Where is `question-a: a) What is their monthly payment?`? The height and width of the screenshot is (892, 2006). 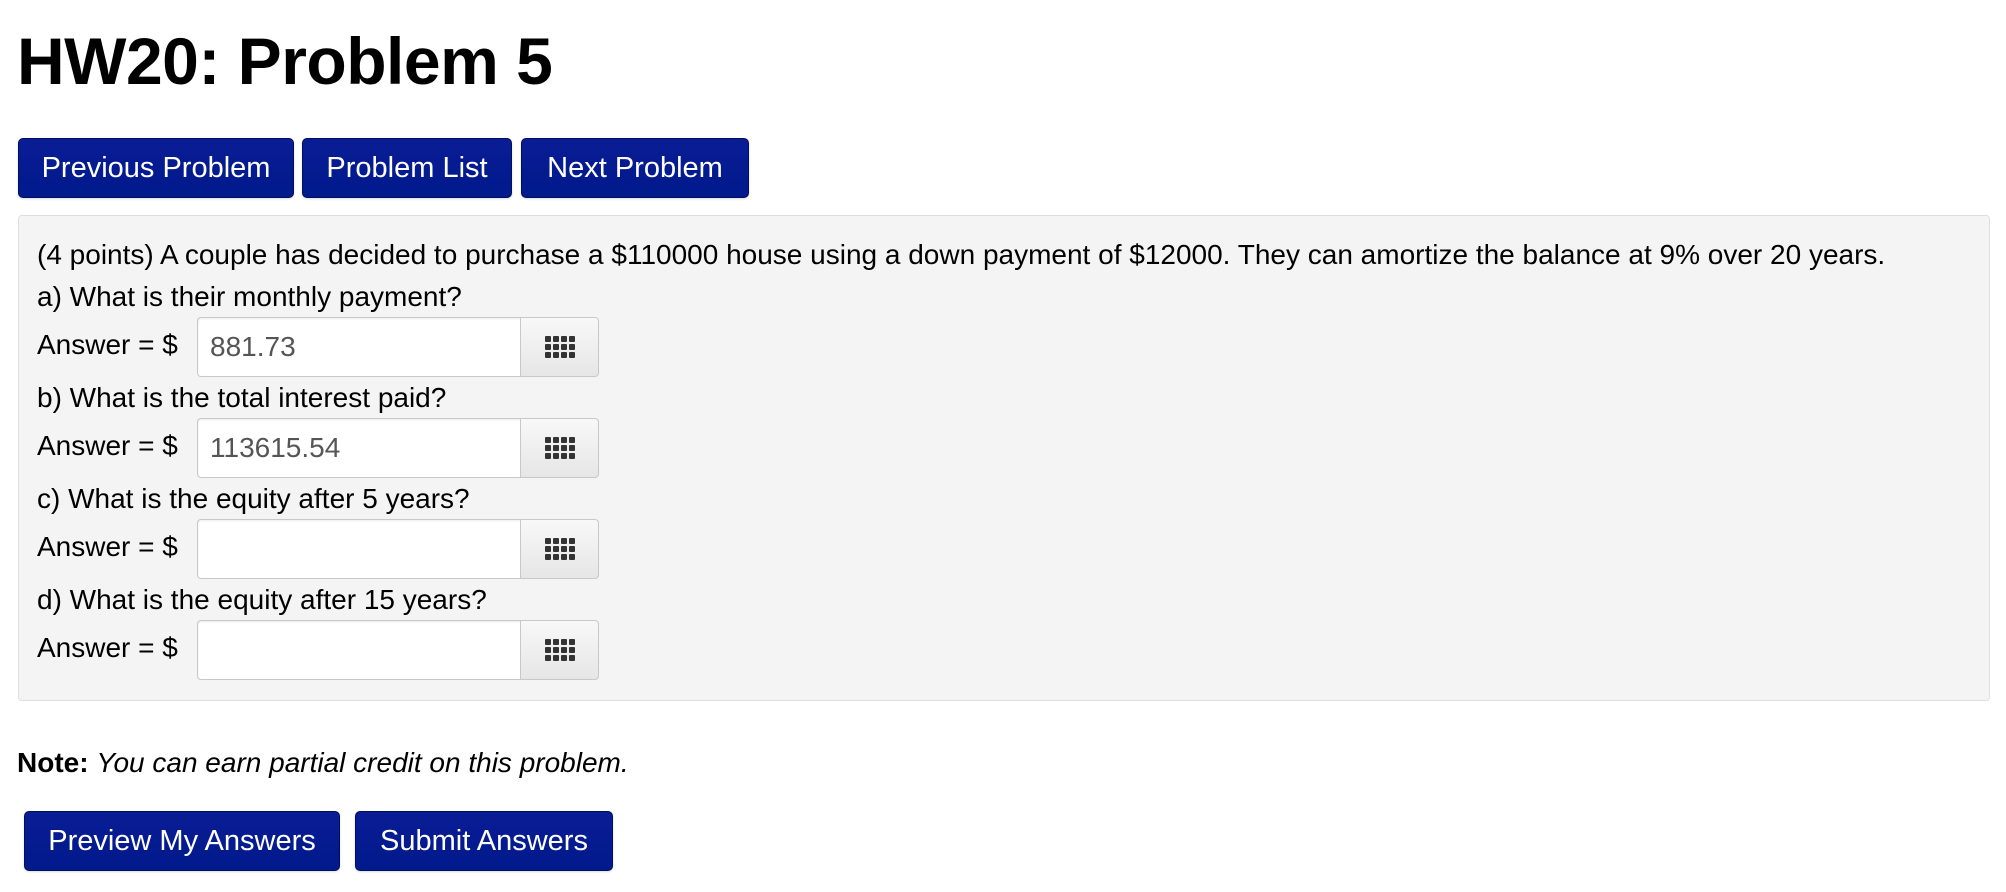
question-a: a) What is their monthly payment? is located at coordinates (249, 296).